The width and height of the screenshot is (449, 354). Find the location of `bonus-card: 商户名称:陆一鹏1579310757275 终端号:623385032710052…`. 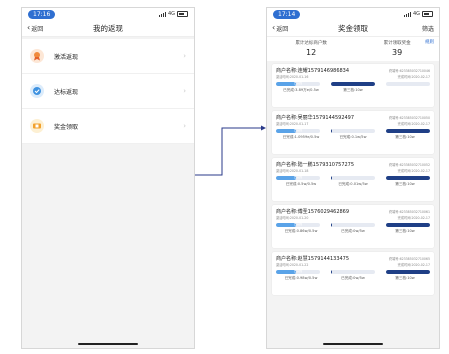

bonus-card: 商户名称:陆一鹏1579310757275 终端号:623385032710052… is located at coordinates (353, 179).